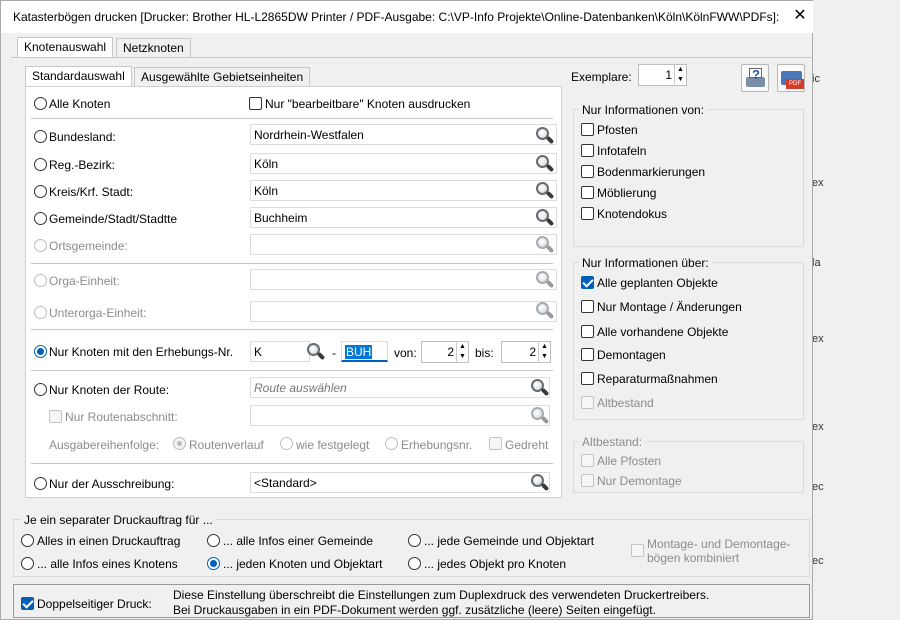 The height and width of the screenshot is (620, 900). I want to click on radio-erhebungsnr, so click(391, 443).